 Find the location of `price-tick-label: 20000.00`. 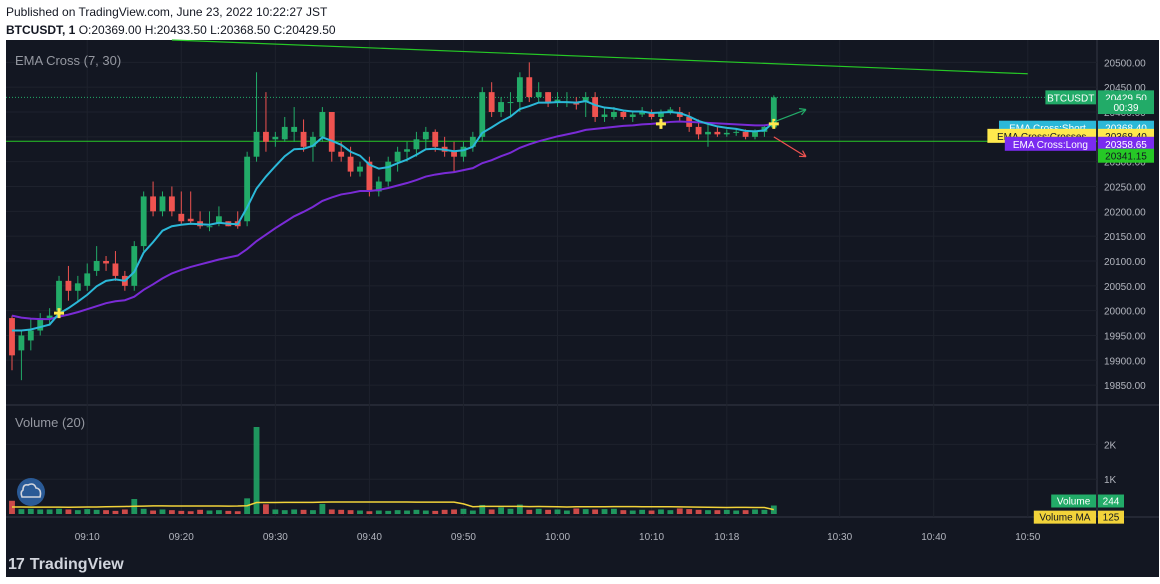

price-tick-label: 20000.00 is located at coordinates (1125, 312).